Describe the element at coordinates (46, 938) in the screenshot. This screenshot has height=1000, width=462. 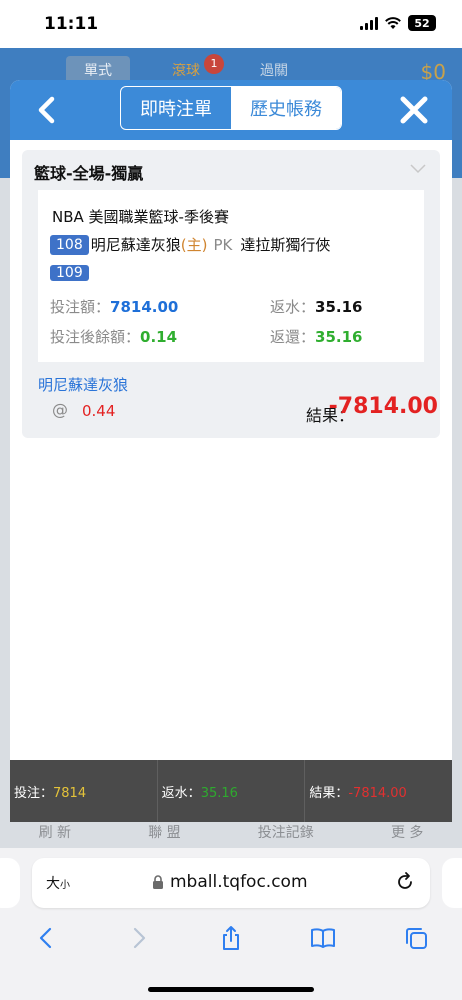
I see `back-nav-icon` at that location.